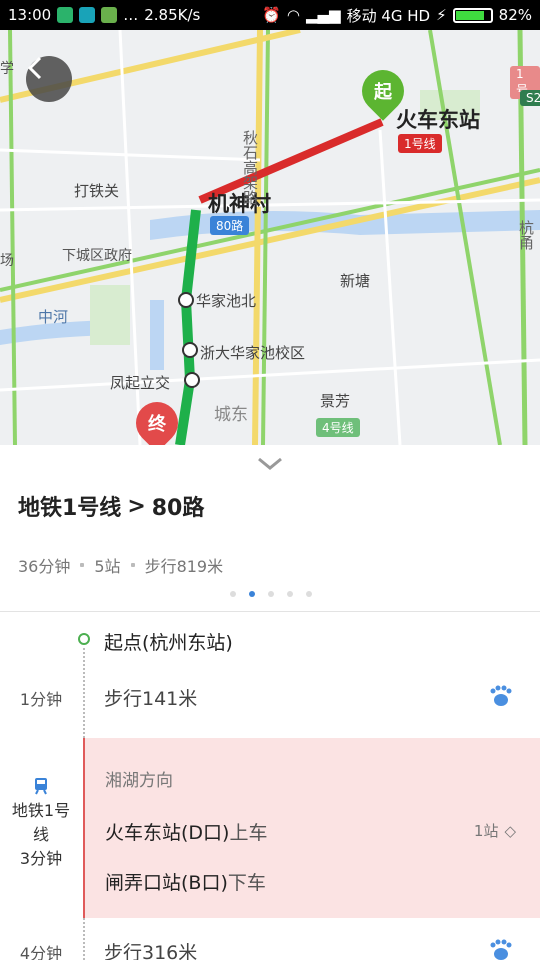 This screenshot has width=540, height=960. I want to click on label-chengdong: 城东, so click(231, 415).